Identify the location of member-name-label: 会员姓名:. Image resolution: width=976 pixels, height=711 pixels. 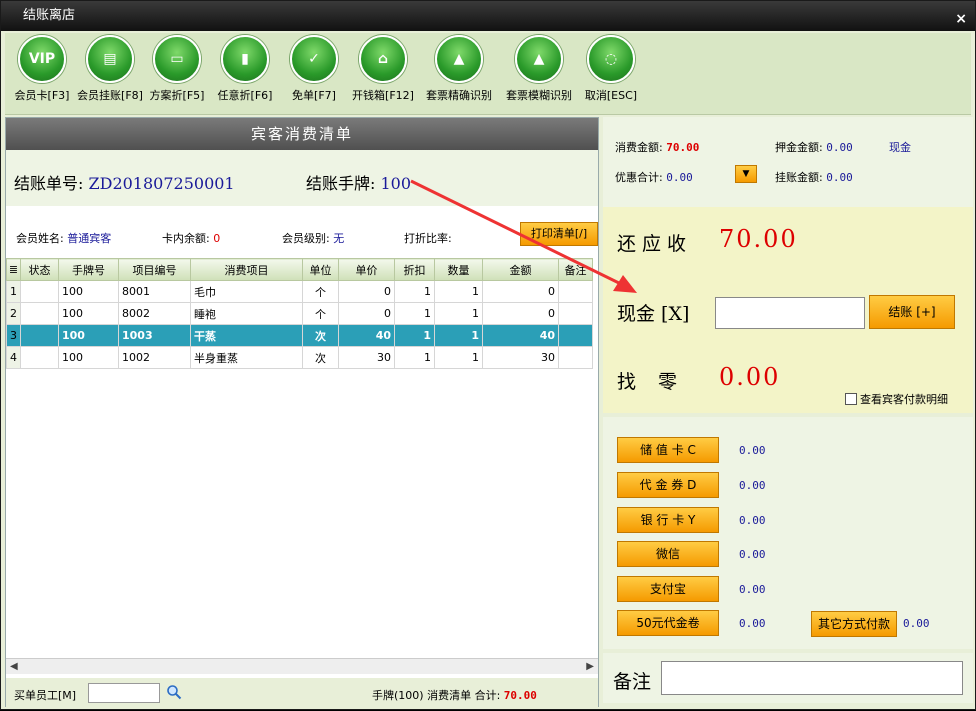
(40, 238).